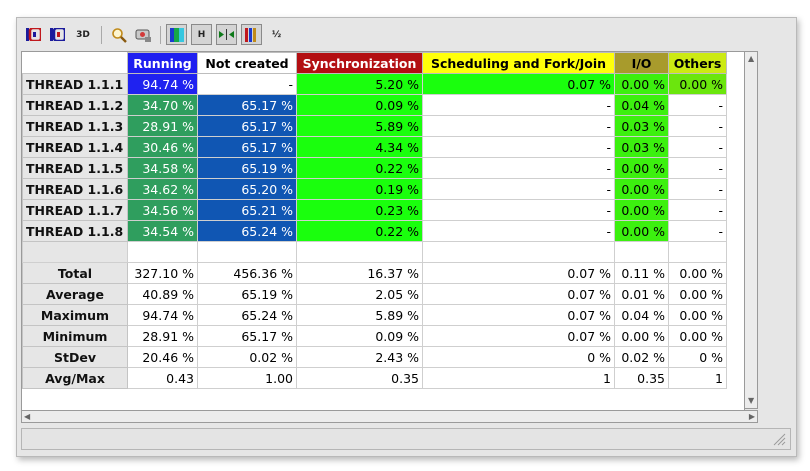  I want to click on cell-running: 30.46 %, so click(162, 147).